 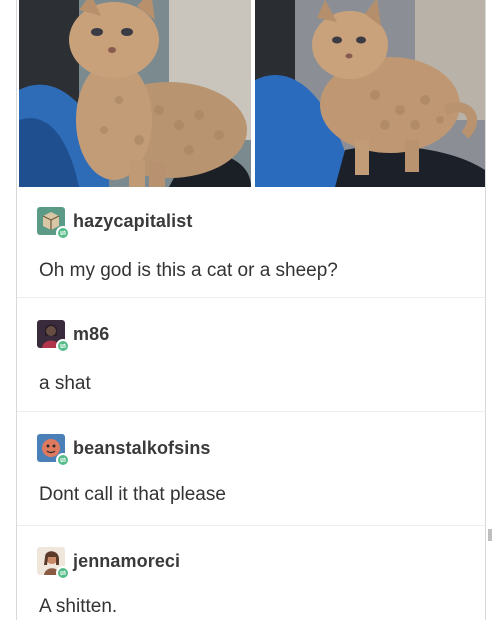 What do you see at coordinates (132, 221) in the screenshot?
I see `username: hazycapitalist` at bounding box center [132, 221].